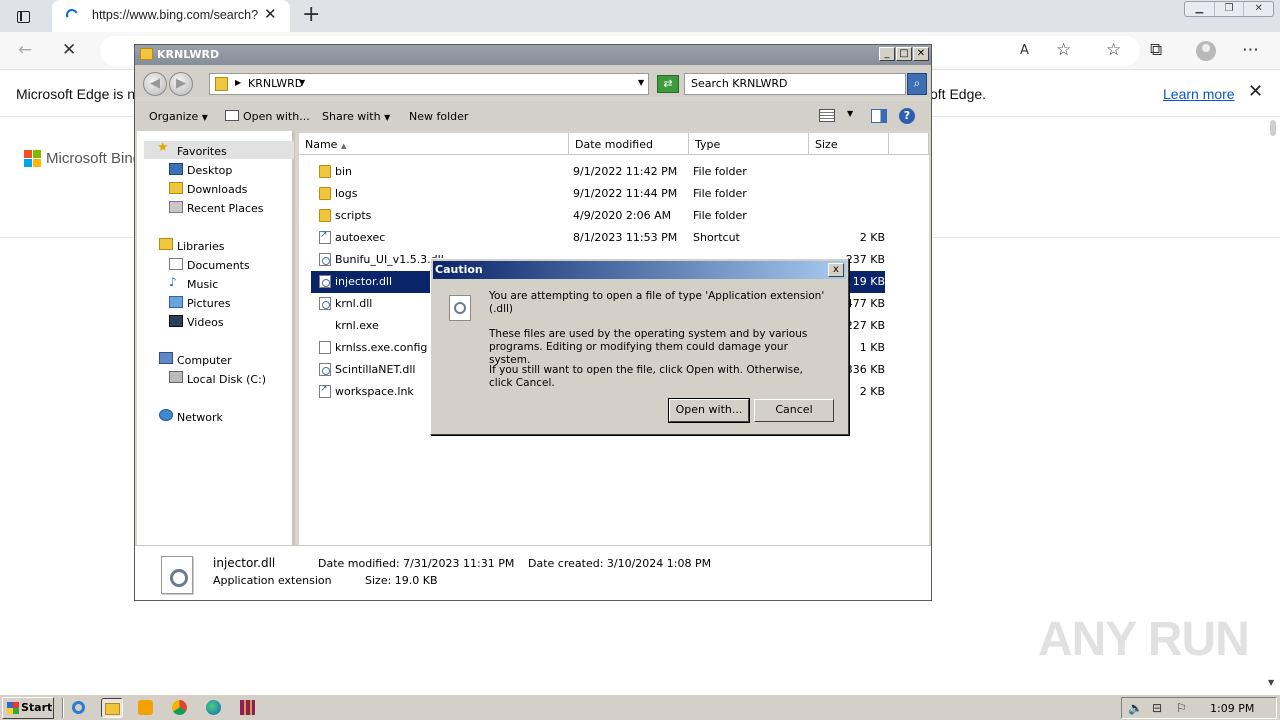 This screenshot has width=1280, height=720. What do you see at coordinates (302, 82) in the screenshot?
I see `chevron-down-icon: ▼` at bounding box center [302, 82].